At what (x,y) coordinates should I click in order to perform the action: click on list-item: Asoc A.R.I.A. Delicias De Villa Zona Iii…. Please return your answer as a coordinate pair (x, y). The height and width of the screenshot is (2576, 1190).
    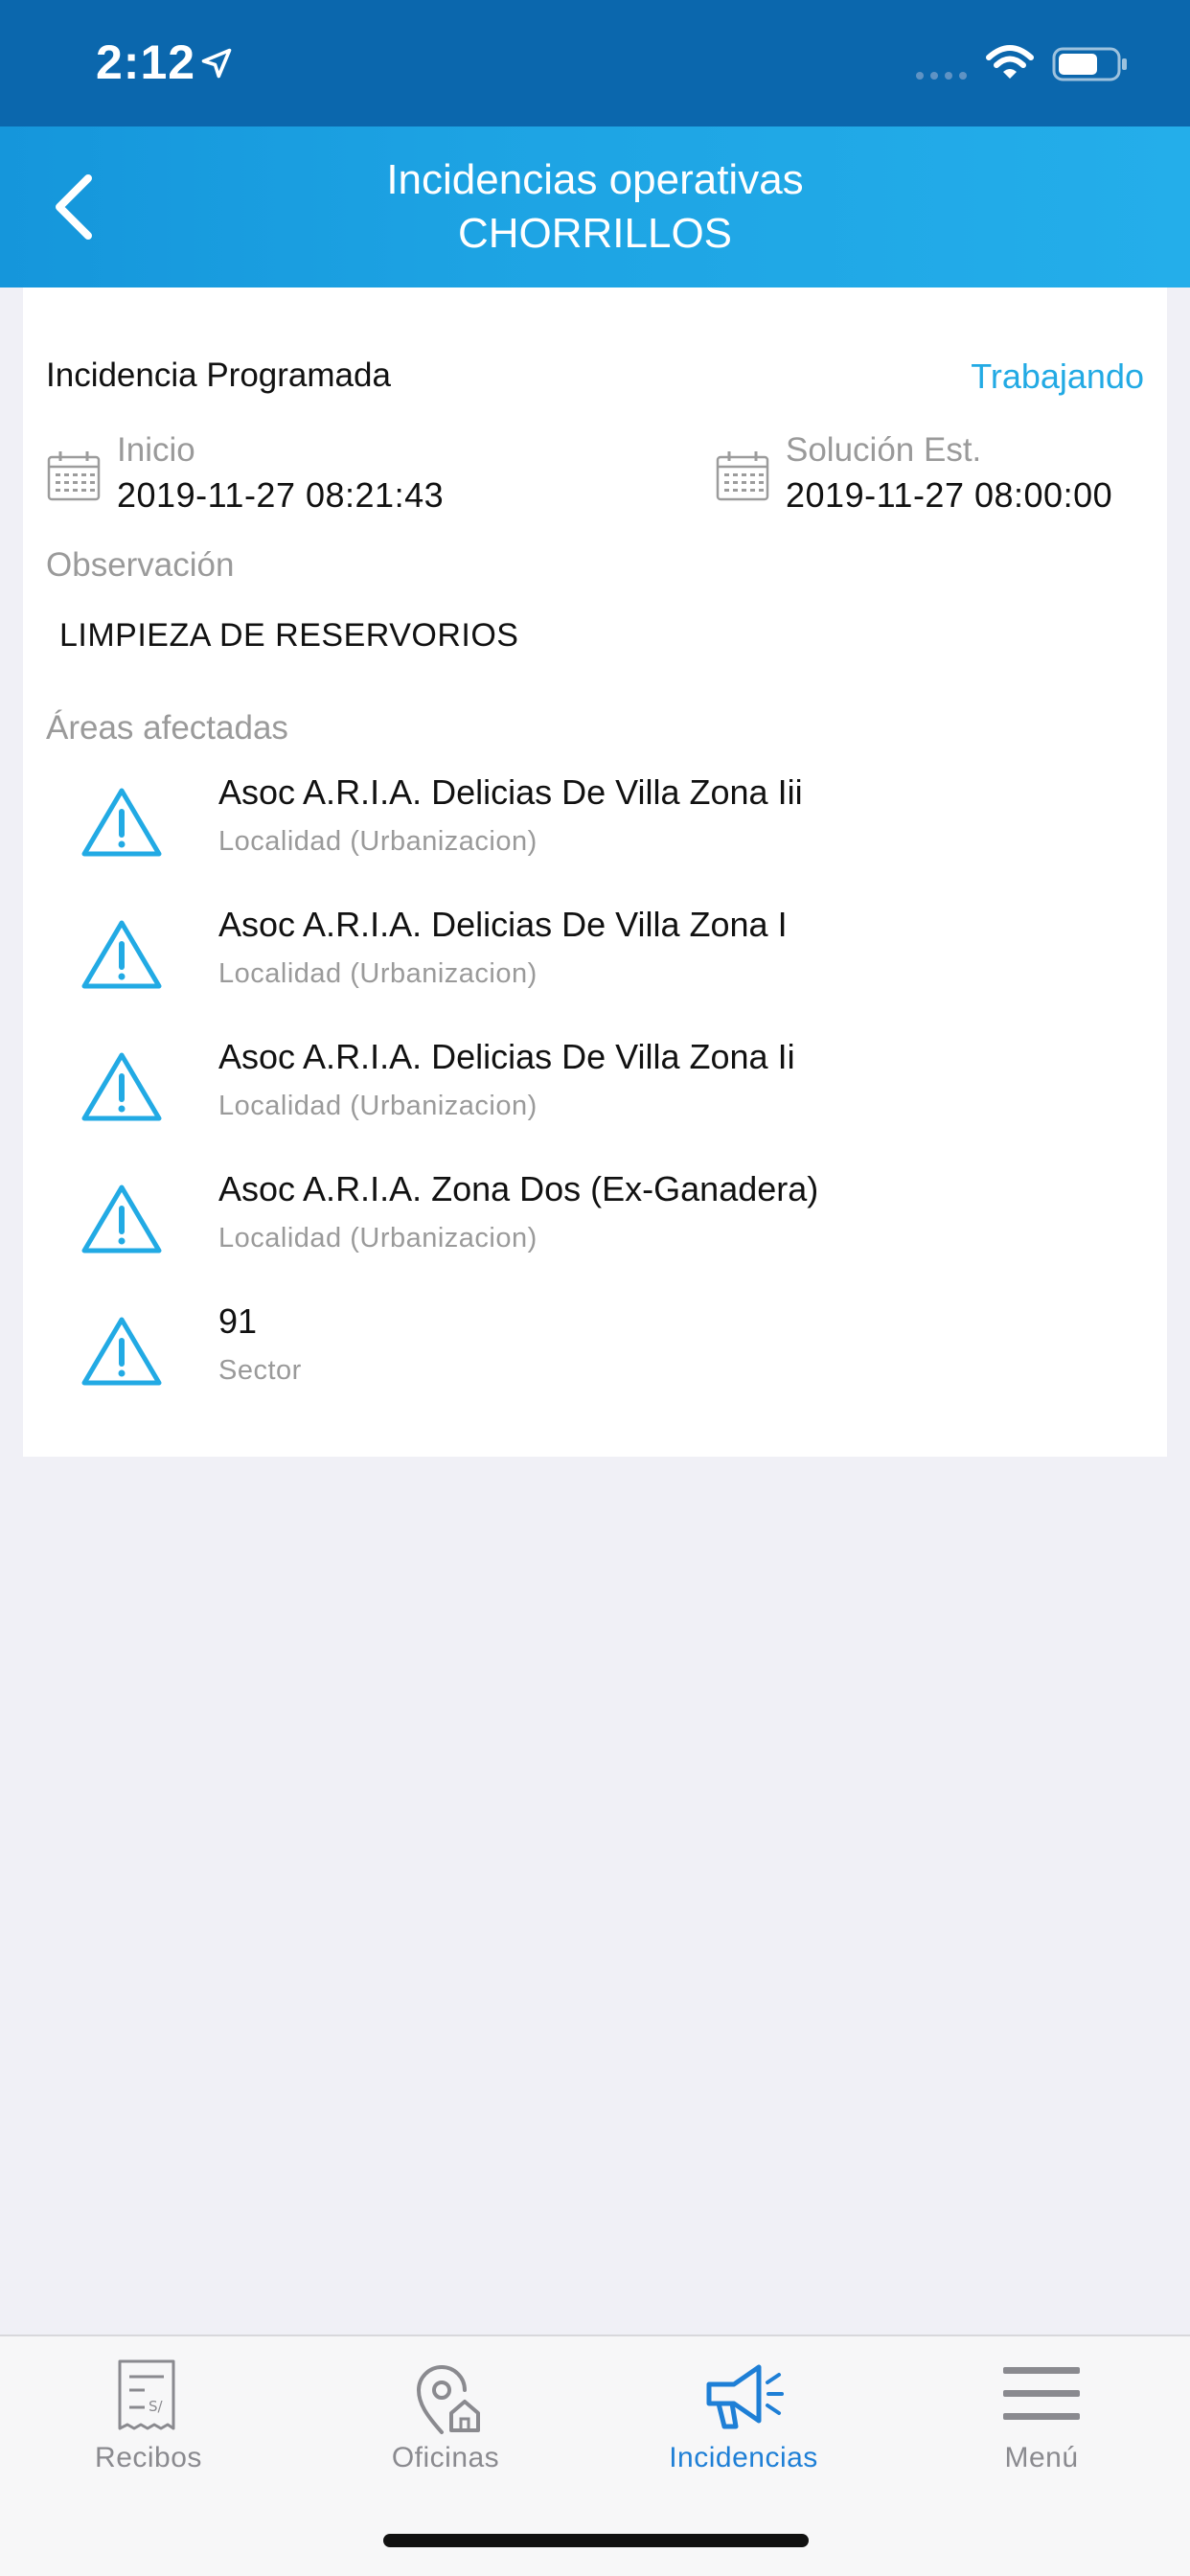
    Looking at the image, I should click on (595, 833).